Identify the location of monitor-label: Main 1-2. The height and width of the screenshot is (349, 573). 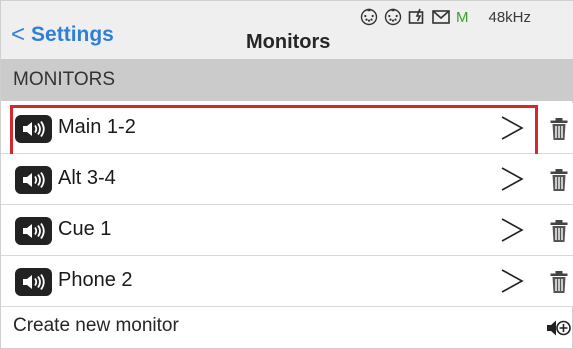
(97, 127).